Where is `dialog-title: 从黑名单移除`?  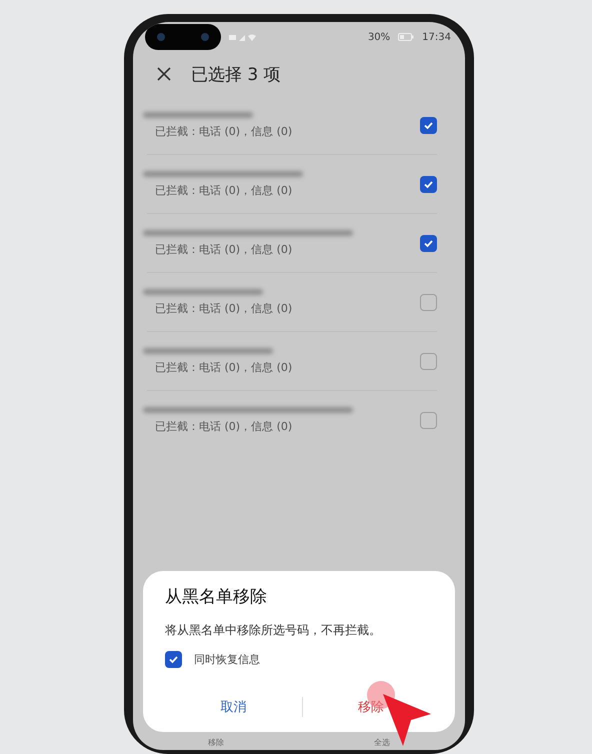
dialog-title: 从黑名单移除 is located at coordinates (216, 597).